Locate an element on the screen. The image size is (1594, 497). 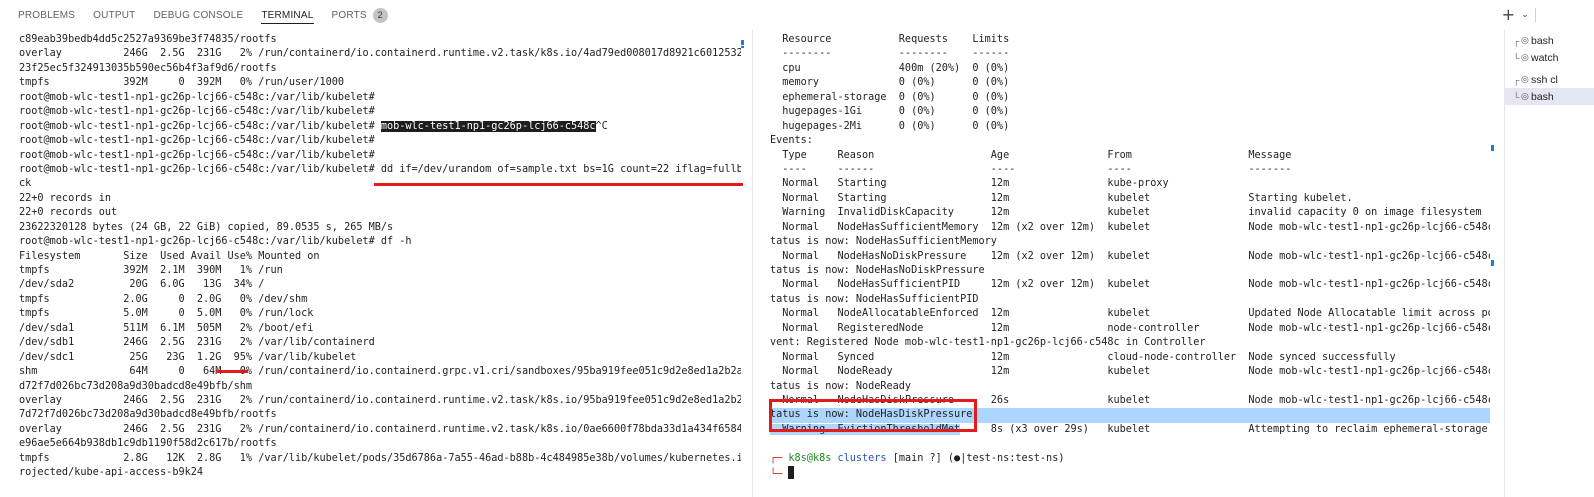
terminal-line: Events: is located at coordinates (791, 141).